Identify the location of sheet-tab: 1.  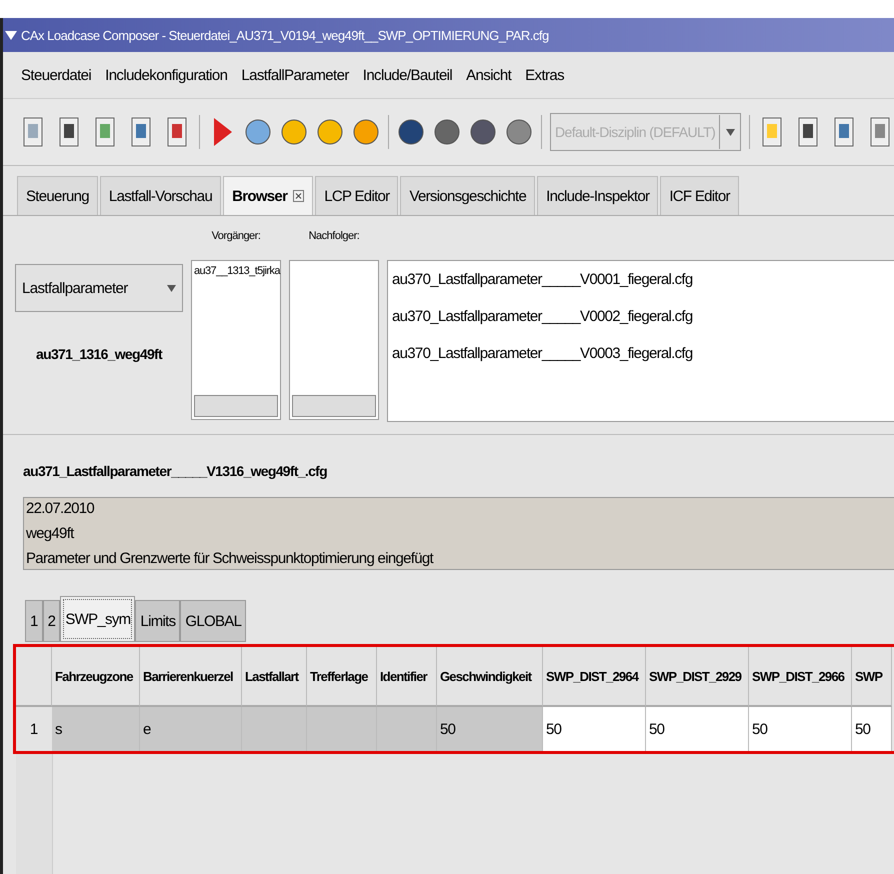
(34, 621).